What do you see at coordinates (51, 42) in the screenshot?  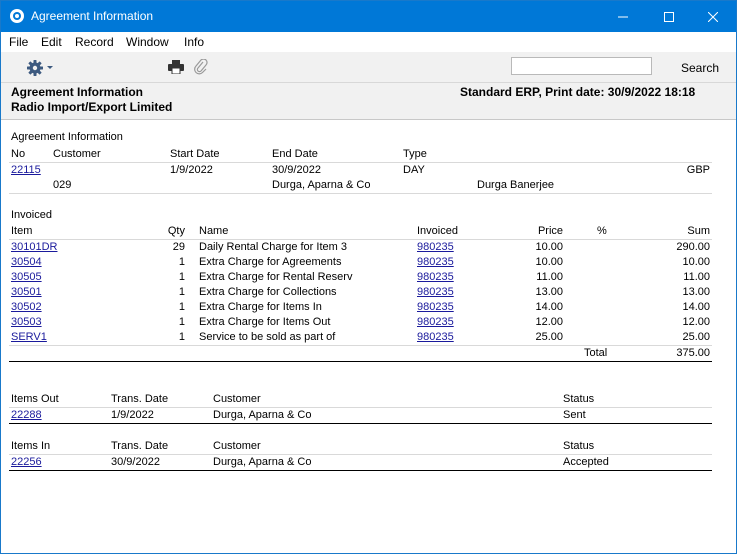 I see `menu-edit: Edit` at bounding box center [51, 42].